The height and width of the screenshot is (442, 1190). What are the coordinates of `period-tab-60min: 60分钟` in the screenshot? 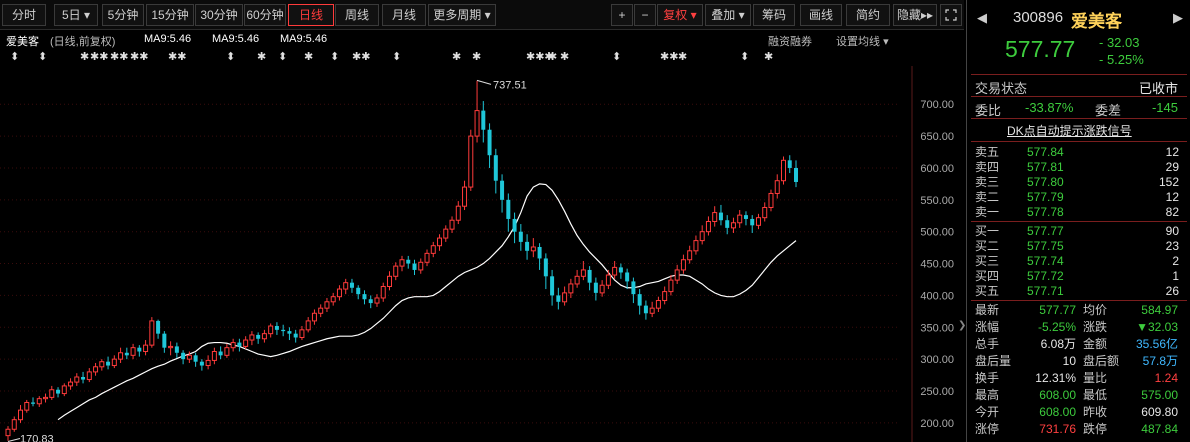 It's located at (265, 15).